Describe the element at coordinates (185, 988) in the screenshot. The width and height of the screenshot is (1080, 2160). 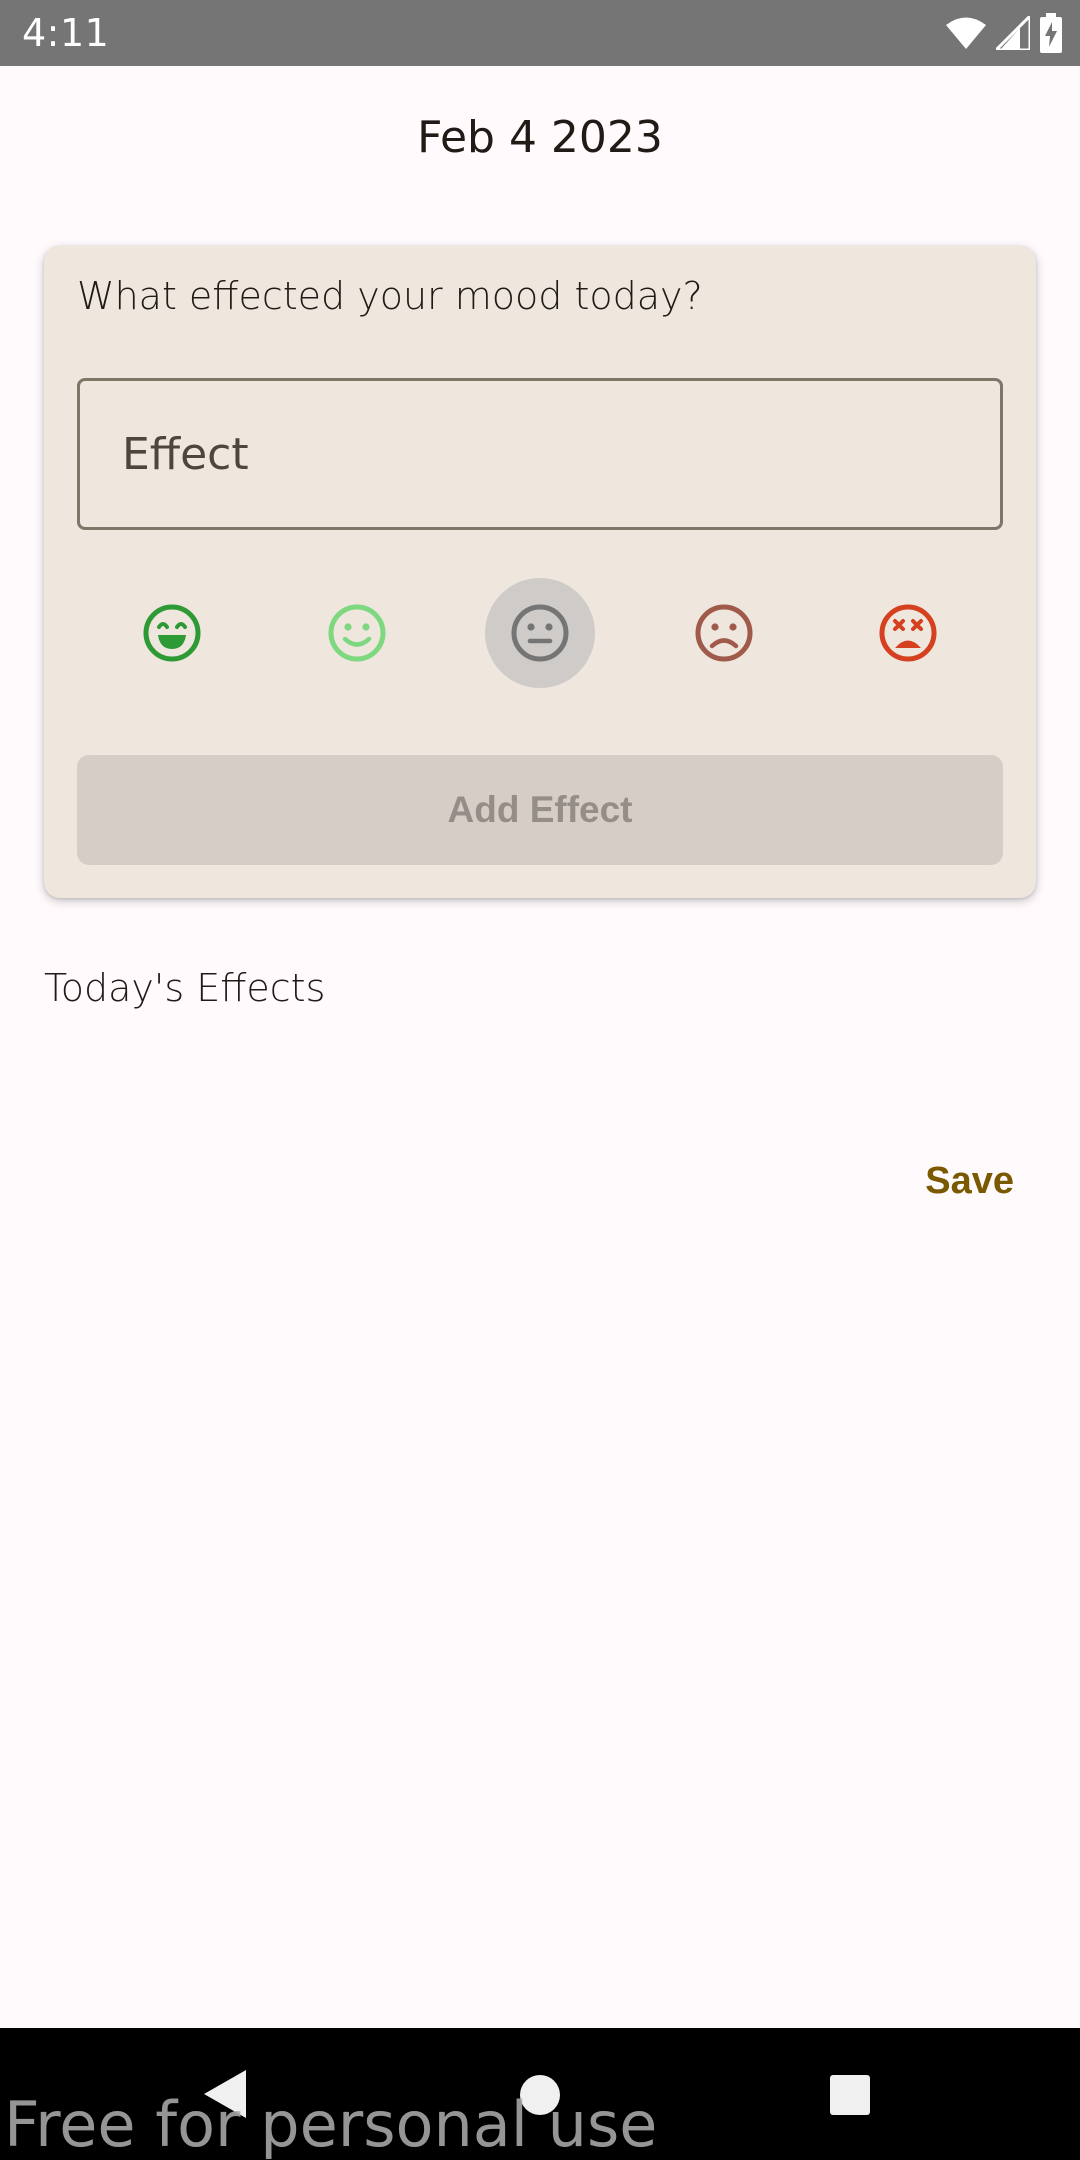
I see `todays-effects-title: Today's Effects` at that location.